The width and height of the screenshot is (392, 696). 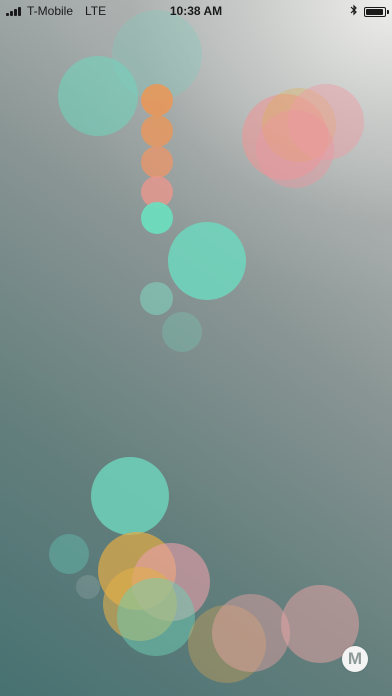 I want to click on status-time: 10:38 AM, so click(x=196, y=11).